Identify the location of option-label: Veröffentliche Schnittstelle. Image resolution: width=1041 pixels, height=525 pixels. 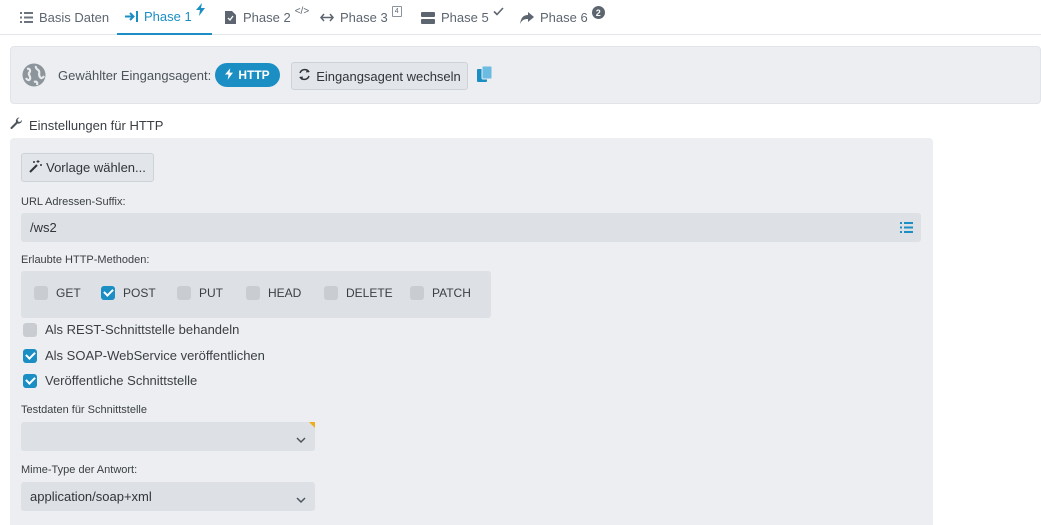
(121, 380).